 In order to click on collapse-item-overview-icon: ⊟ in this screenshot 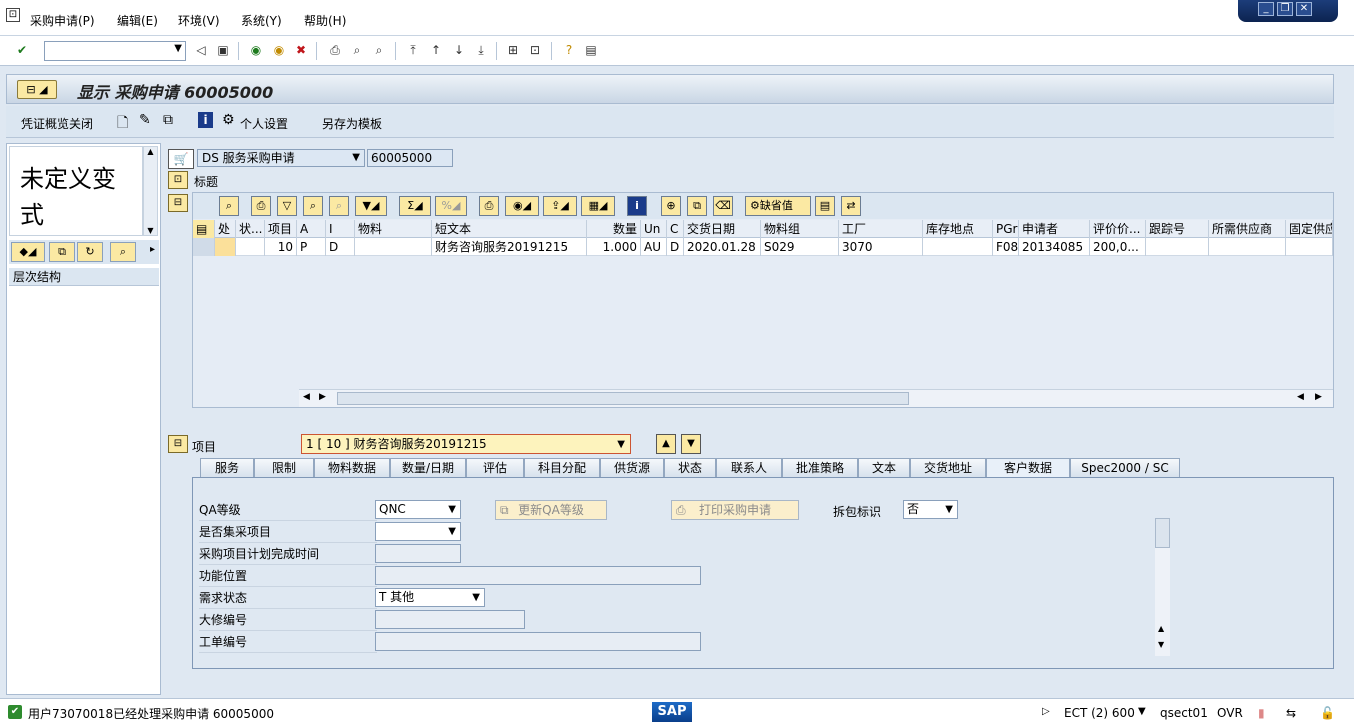, I will do `click(178, 203)`.